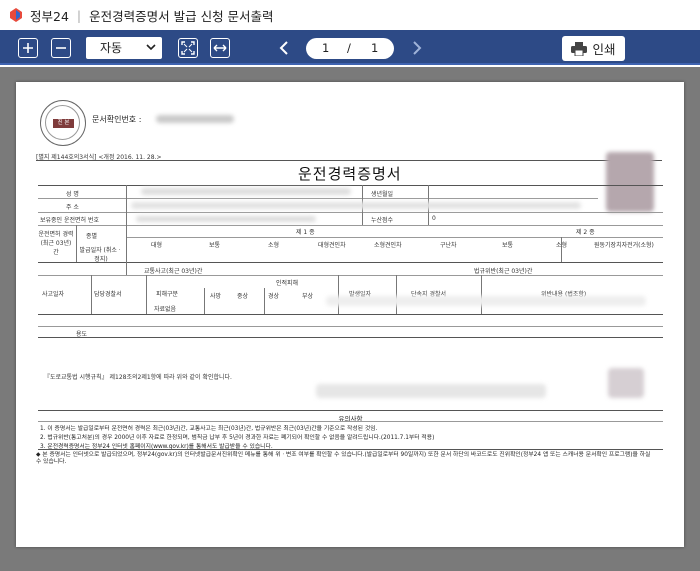 Image resolution: width=700 pixels, height=571 pixels. I want to click on victim-type-label: 피해구분, so click(167, 294).